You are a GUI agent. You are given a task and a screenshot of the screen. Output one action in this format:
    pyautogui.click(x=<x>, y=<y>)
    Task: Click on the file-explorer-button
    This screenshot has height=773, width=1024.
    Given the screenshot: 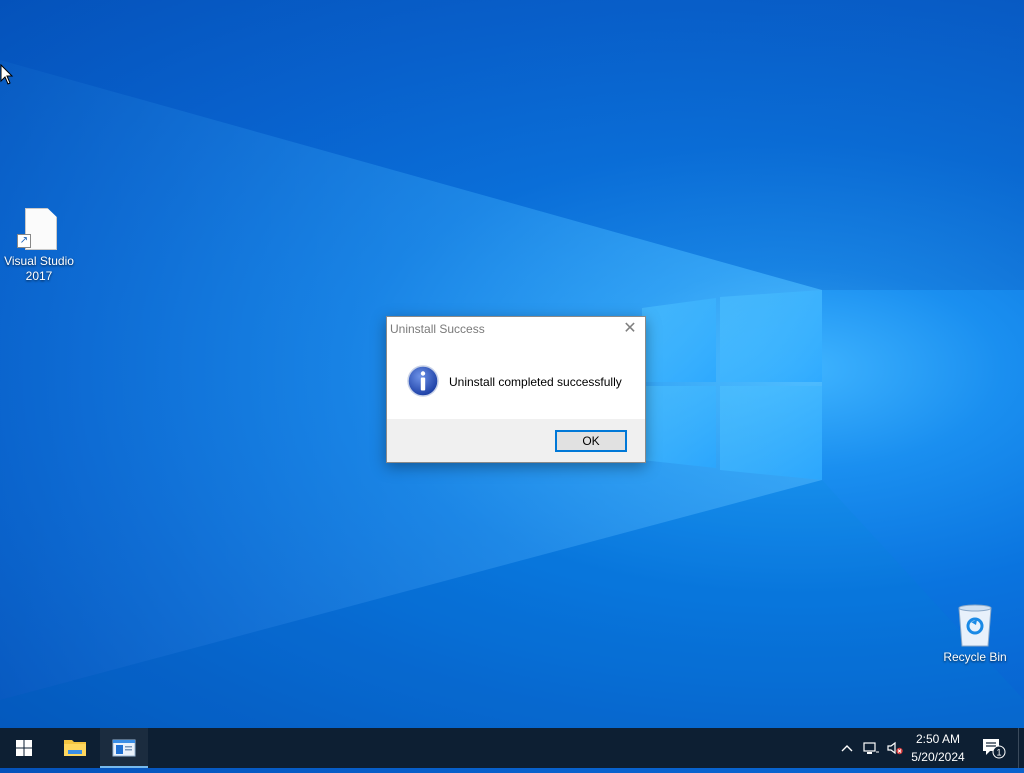 What is the action you would take?
    pyautogui.click(x=75, y=748)
    